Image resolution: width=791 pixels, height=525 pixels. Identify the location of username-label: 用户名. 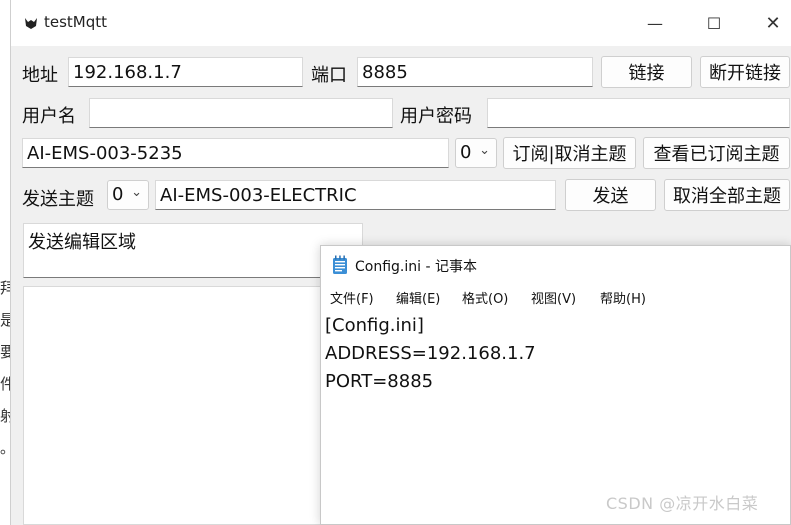
(49, 116).